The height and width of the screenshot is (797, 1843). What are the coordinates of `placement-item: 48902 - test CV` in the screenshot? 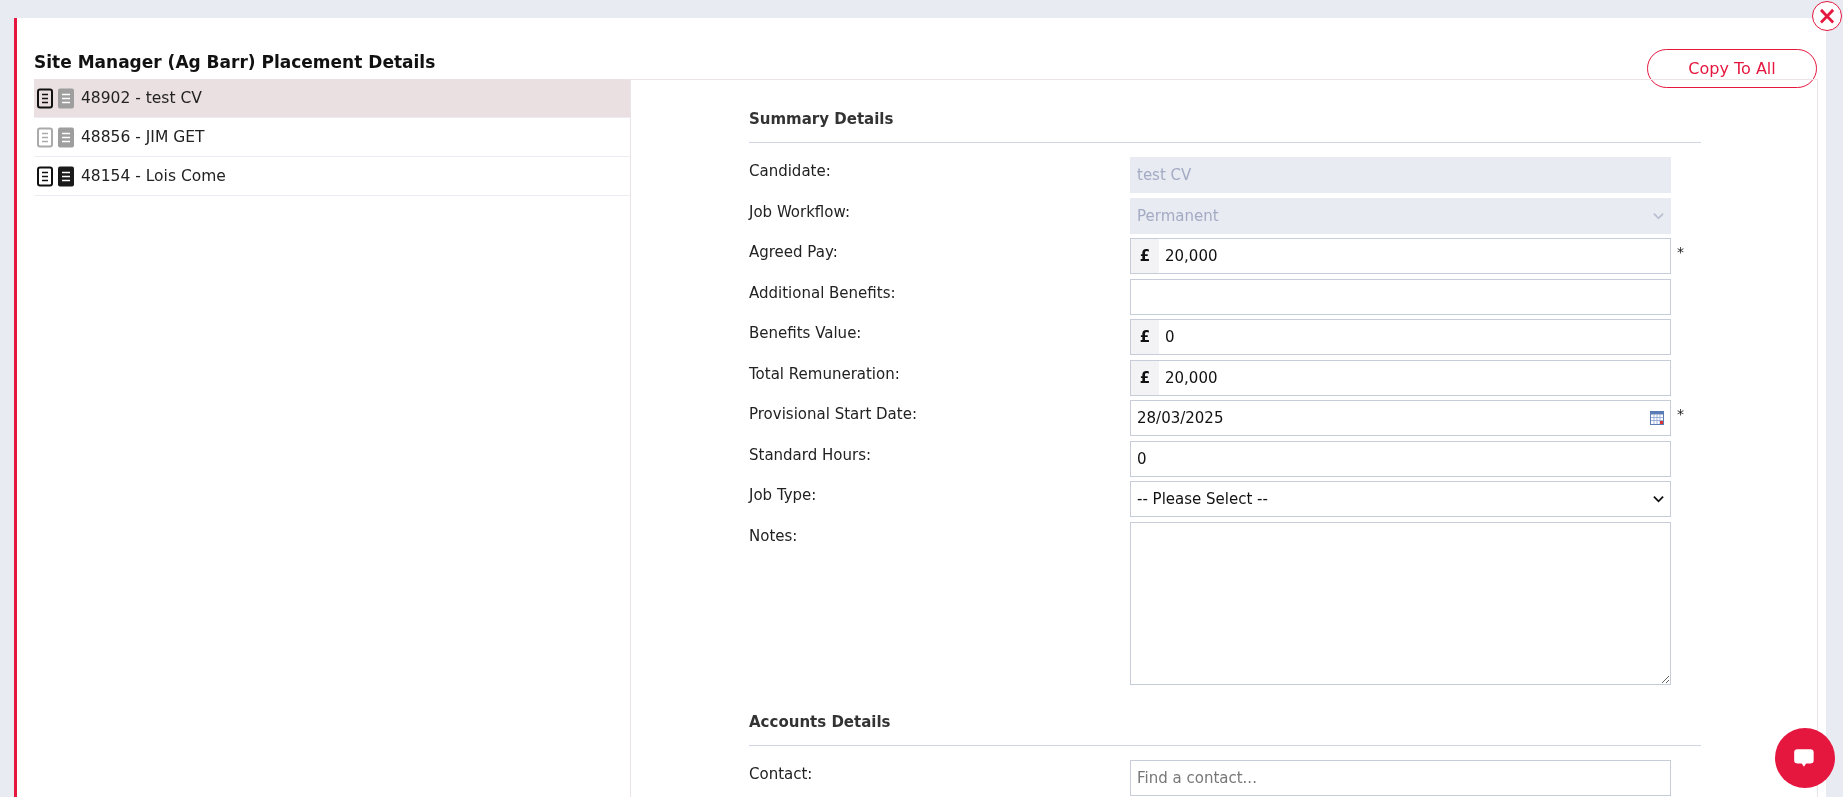 It's located at (332, 98).